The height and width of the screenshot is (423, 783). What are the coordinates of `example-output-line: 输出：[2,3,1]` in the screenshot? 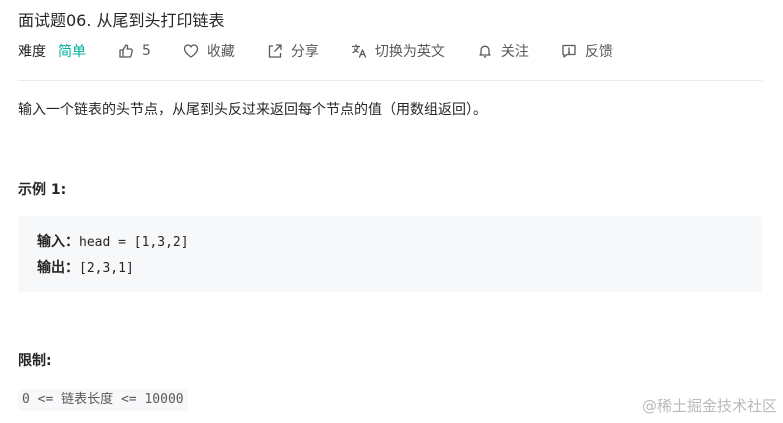 It's located at (85, 267).